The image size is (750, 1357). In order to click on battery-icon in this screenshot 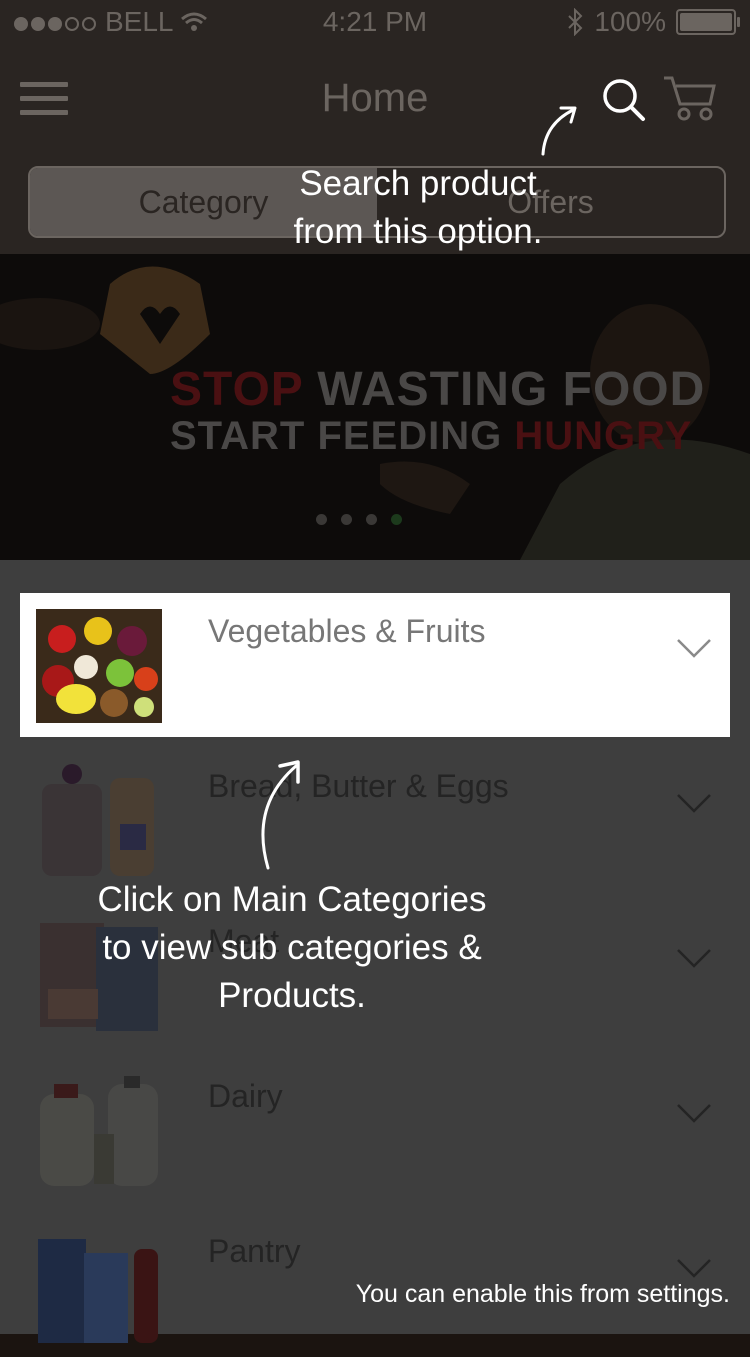, I will do `click(708, 22)`.